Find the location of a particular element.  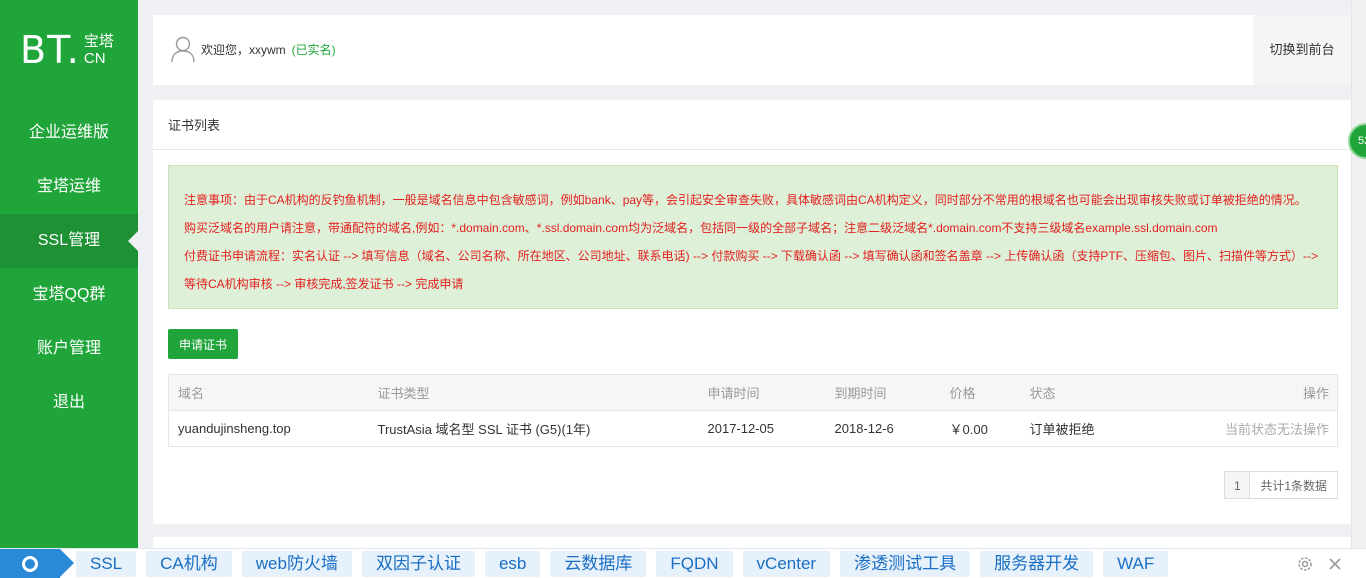

search-icon is located at coordinates (30, 563).